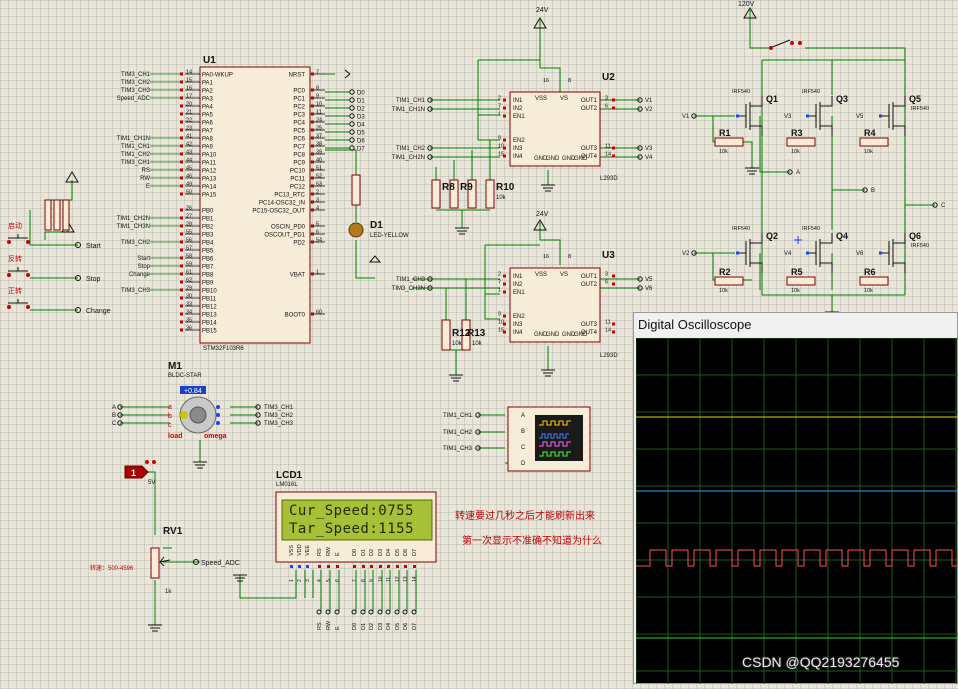 The width and height of the screenshot is (958, 689). Describe the element at coordinates (608, 77) in the screenshot. I see `driver-u2-ref: U2` at that location.